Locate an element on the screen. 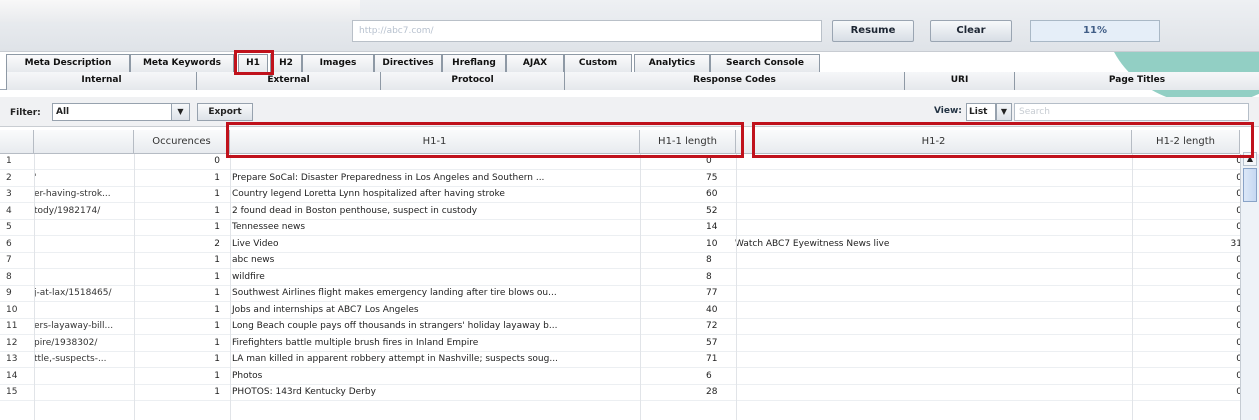 The height and width of the screenshot is (420, 1259). tab-h2: H2 is located at coordinates (286, 63).